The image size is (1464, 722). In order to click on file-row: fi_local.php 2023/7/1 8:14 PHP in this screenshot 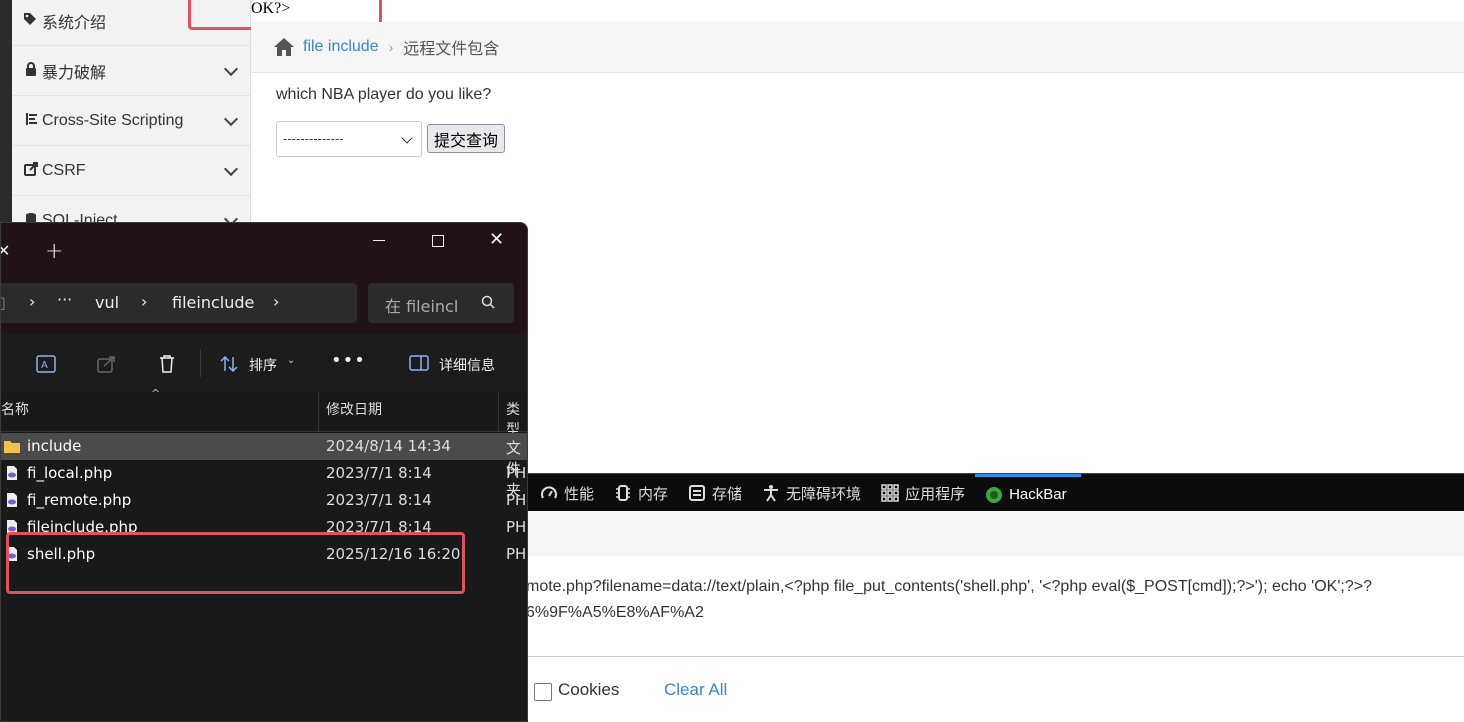, I will do `click(264, 473)`.